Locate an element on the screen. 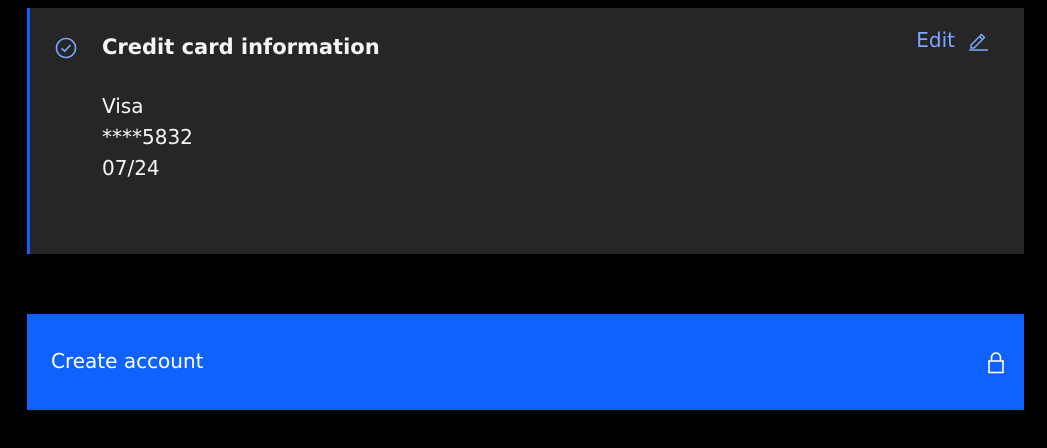 The image size is (1047, 448). card-title: Credit card information is located at coordinates (241, 47).